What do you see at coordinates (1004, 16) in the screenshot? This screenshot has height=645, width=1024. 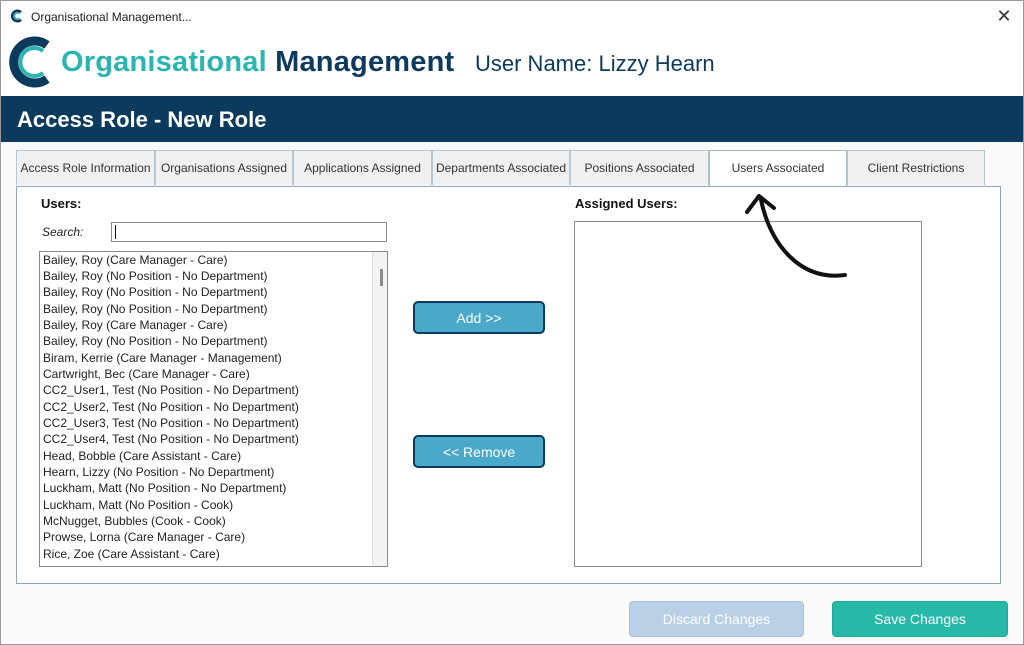 I see `close-icon: ✕` at bounding box center [1004, 16].